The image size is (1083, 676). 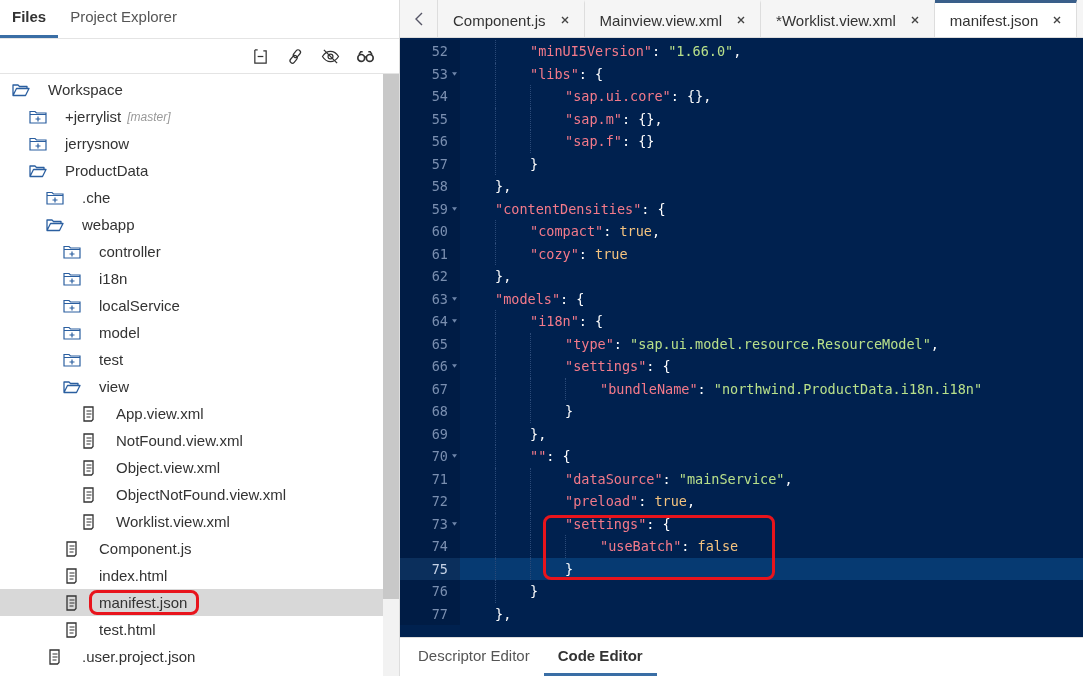 I want to click on tree-item: Workspace, so click(x=191, y=89).